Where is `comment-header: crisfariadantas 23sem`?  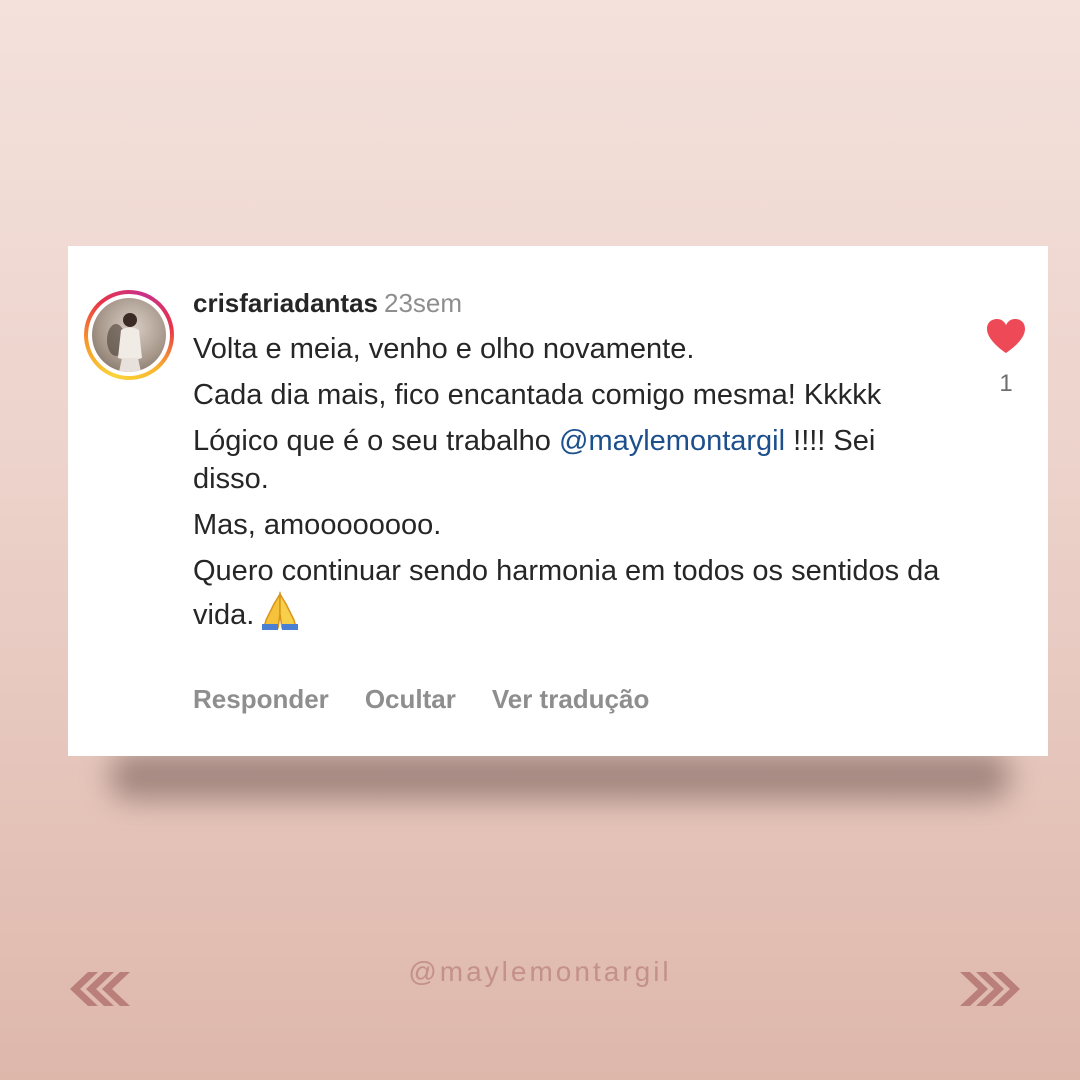 comment-header: crisfariadantas 23sem is located at coordinates (327, 303).